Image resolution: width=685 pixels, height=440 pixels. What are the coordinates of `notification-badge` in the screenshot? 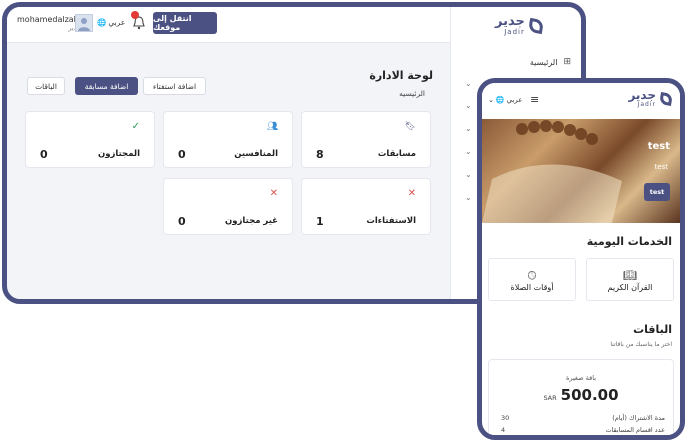 It's located at (135, 15).